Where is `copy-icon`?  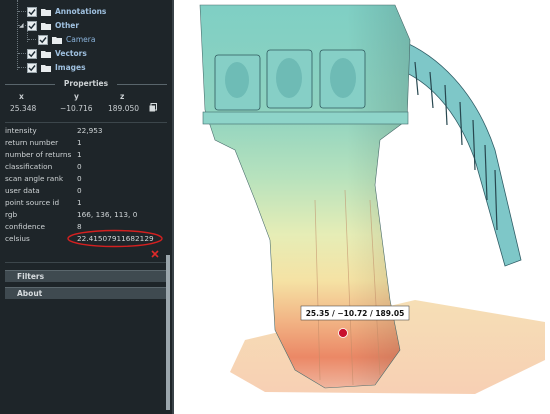 copy-icon is located at coordinates (153, 107).